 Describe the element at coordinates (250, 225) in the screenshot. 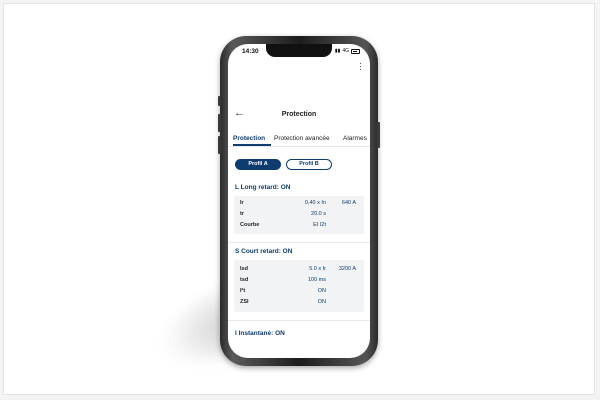

I see `row-label: Courbe` at that location.